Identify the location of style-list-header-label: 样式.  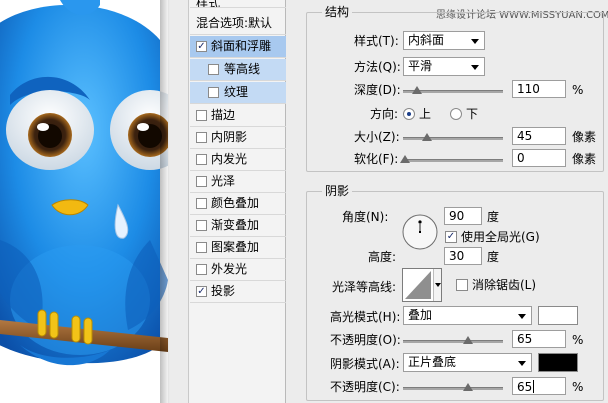
(208, 4).